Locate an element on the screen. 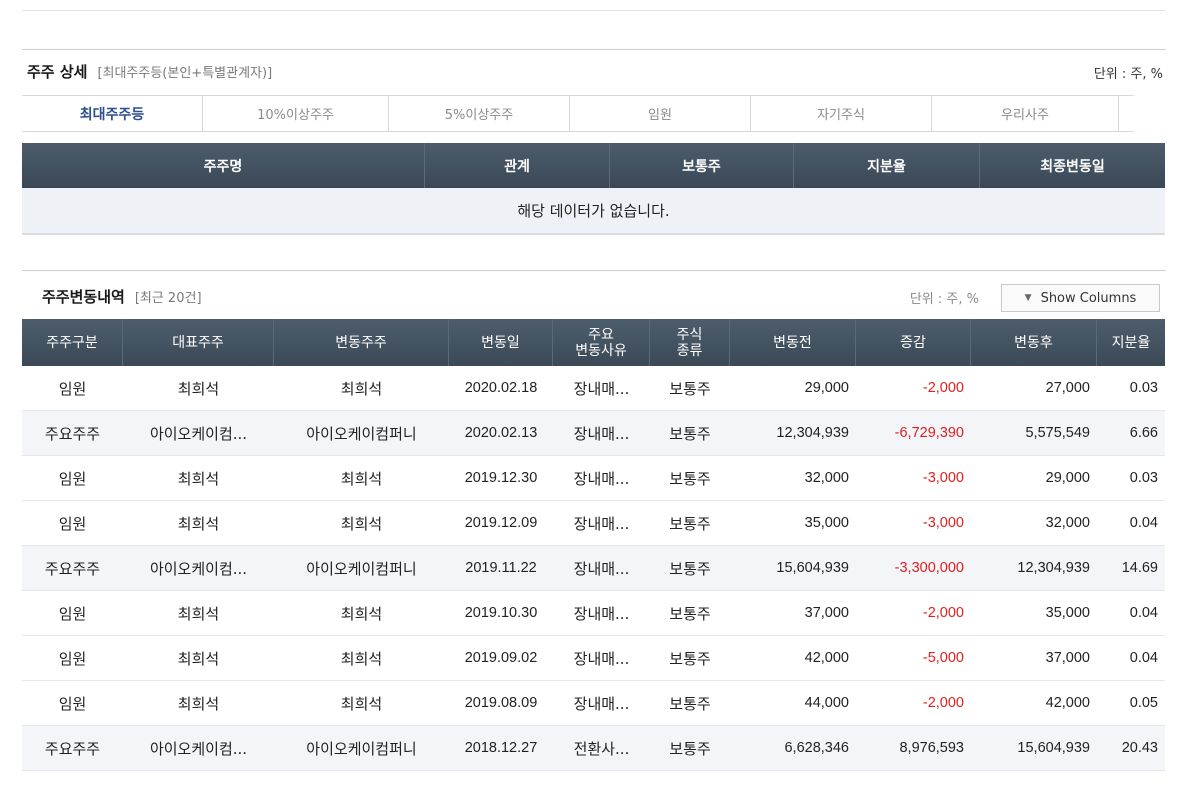 This screenshot has height=792, width=1195. col-holder-type: 주주구분 is located at coordinates (72, 342).